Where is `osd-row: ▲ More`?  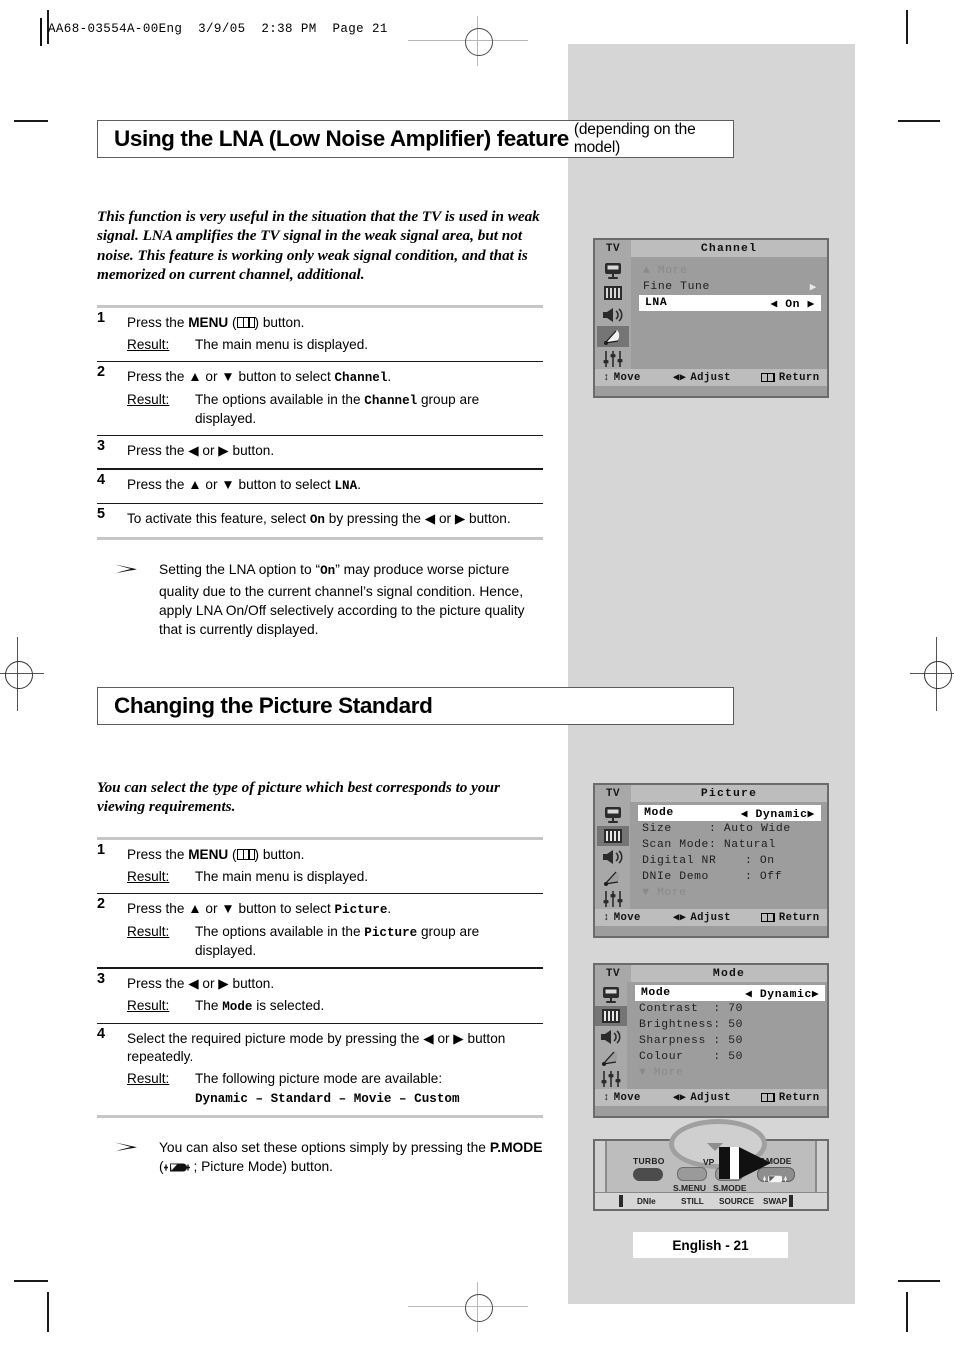
osd-row: ▲ More is located at coordinates (729, 271).